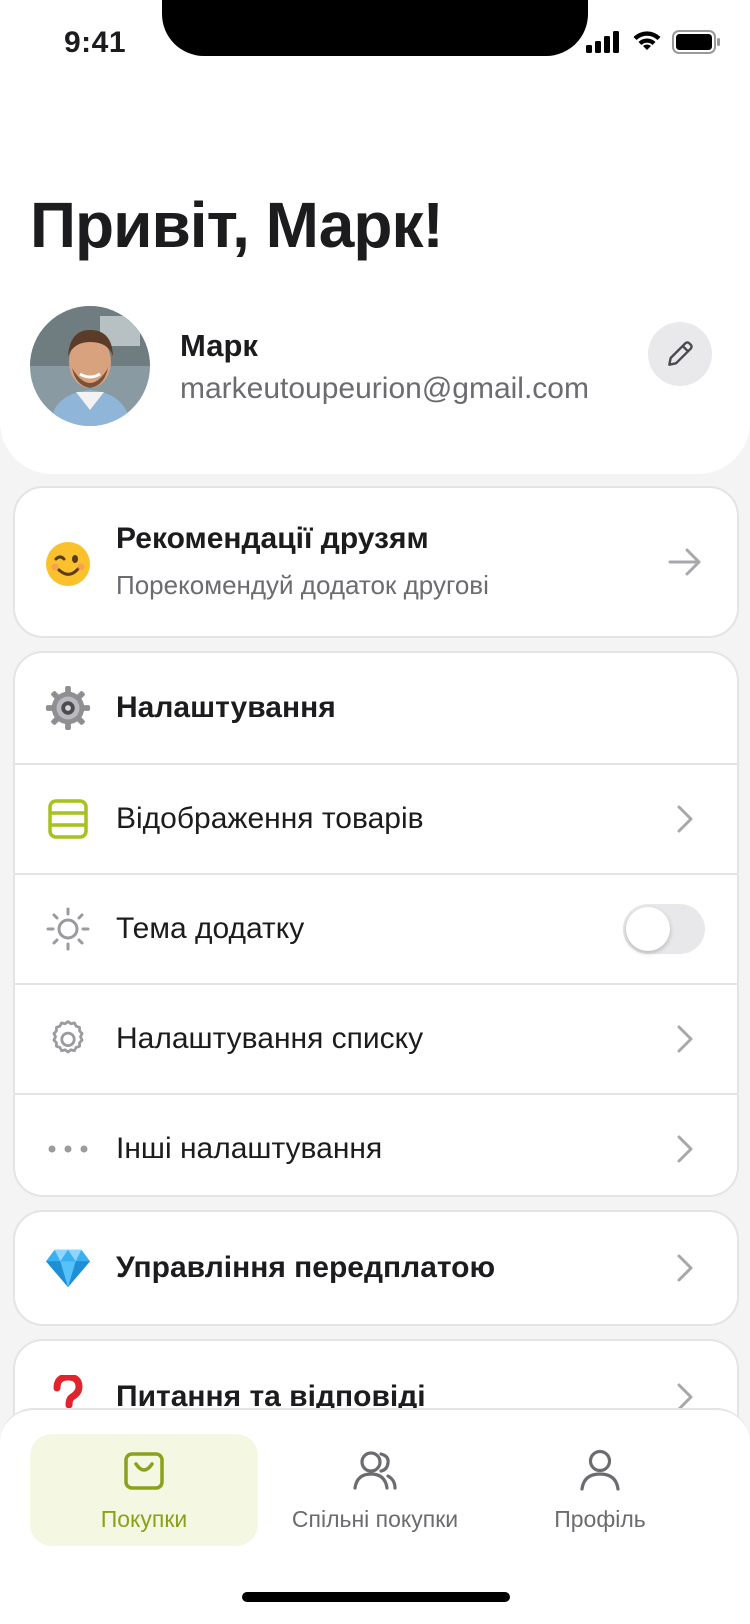 The image size is (750, 1624). I want to click on layout-rows-icon, so click(68, 819).